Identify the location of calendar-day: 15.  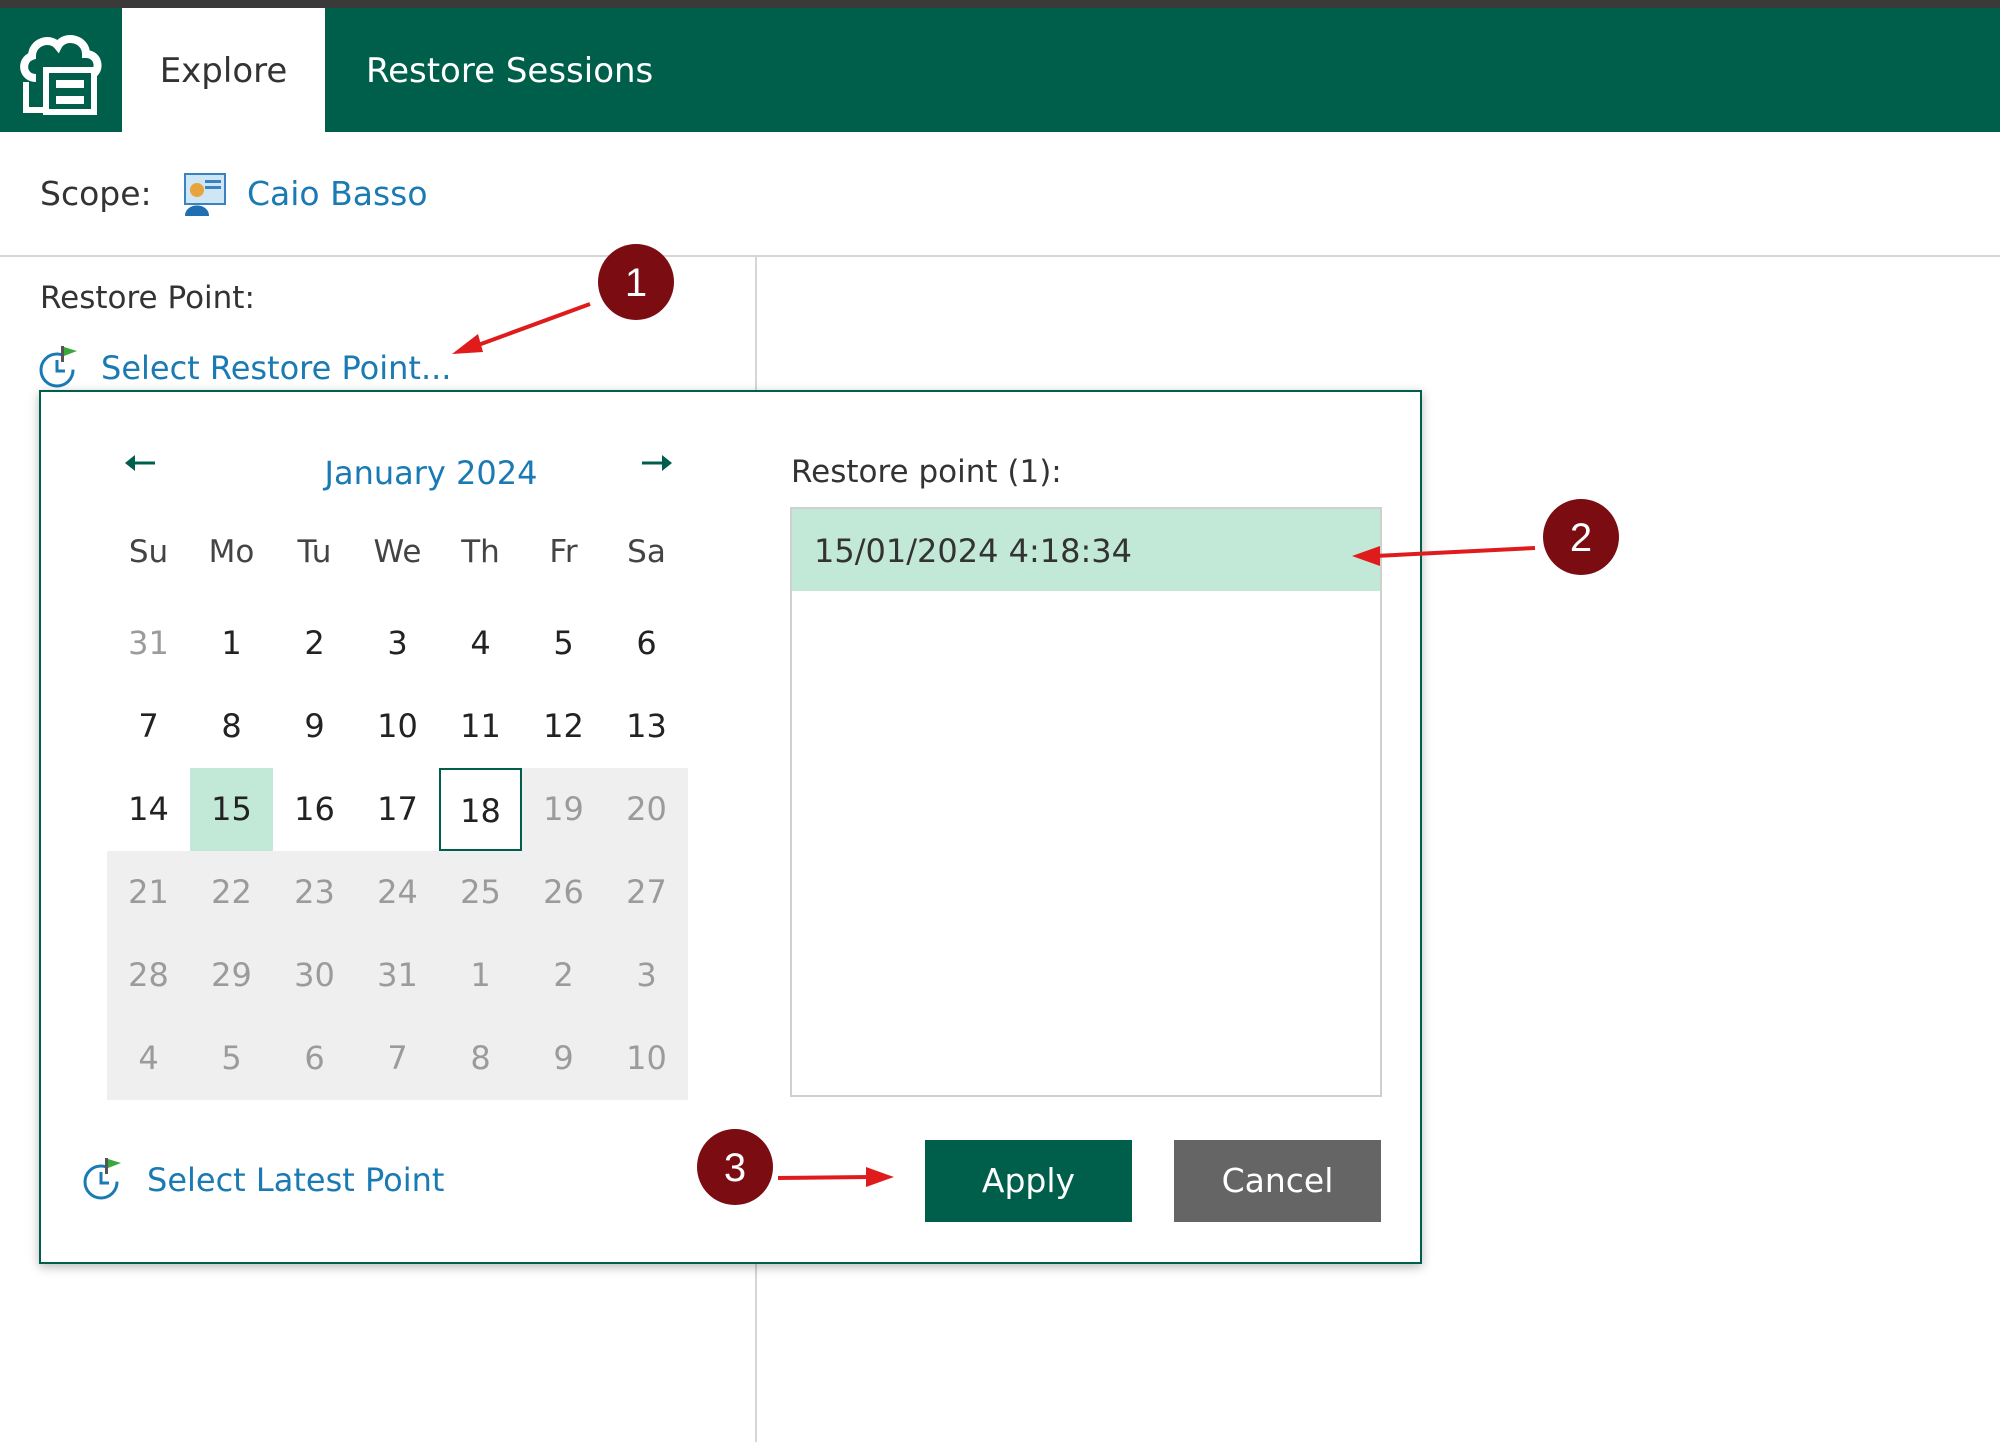
(231, 809).